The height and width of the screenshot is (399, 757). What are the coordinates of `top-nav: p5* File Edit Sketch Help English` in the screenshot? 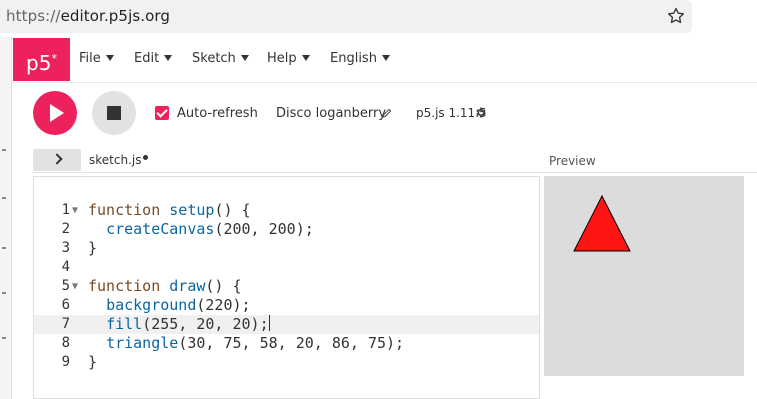 It's located at (384, 60).